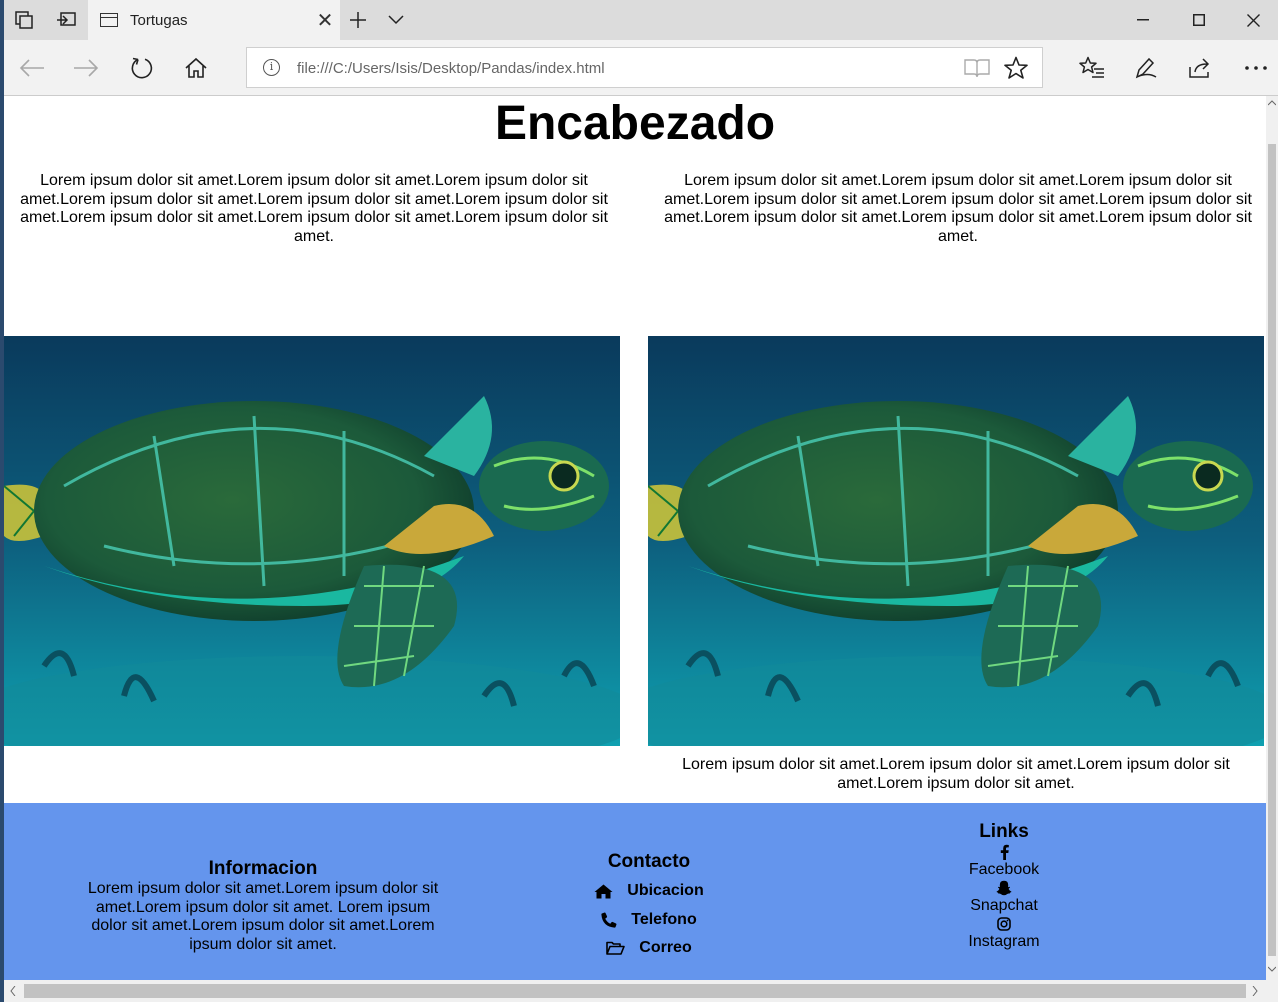 The height and width of the screenshot is (1002, 1278). Describe the element at coordinates (1272, 103) in the screenshot. I see `scroll-up-arrow-icon` at that location.